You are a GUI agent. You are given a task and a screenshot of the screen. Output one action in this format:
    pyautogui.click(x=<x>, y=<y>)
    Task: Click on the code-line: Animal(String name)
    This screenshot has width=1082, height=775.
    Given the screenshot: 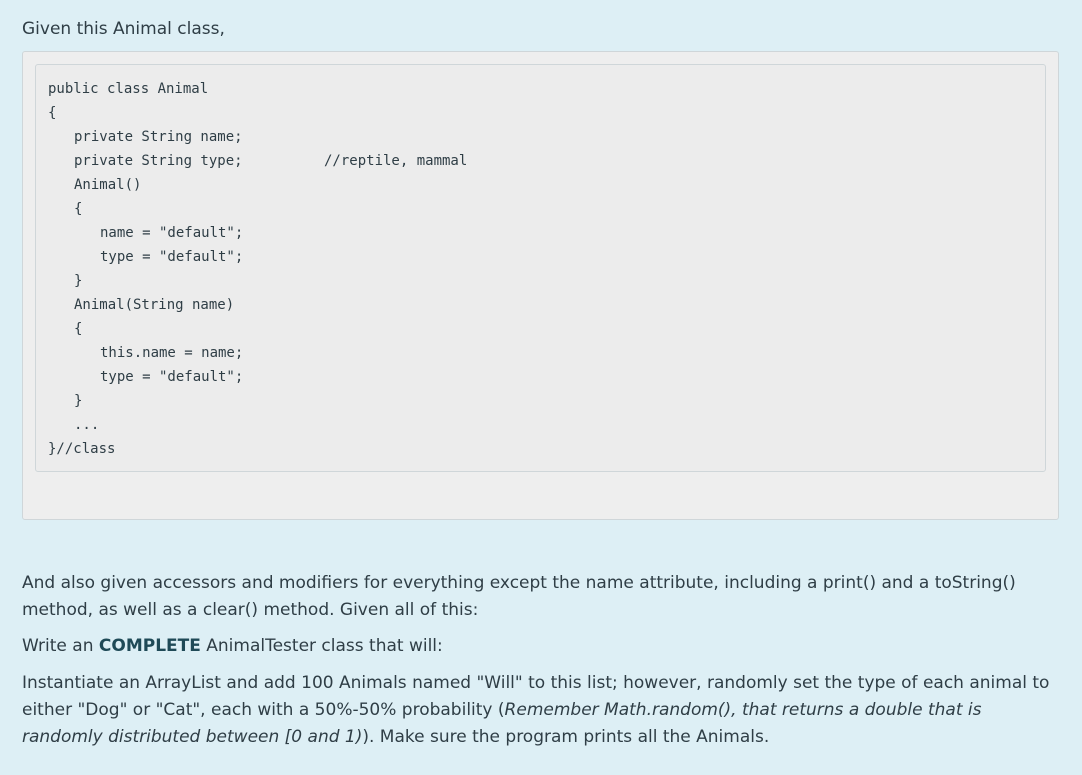 What is the action you would take?
    pyautogui.click(x=154, y=305)
    